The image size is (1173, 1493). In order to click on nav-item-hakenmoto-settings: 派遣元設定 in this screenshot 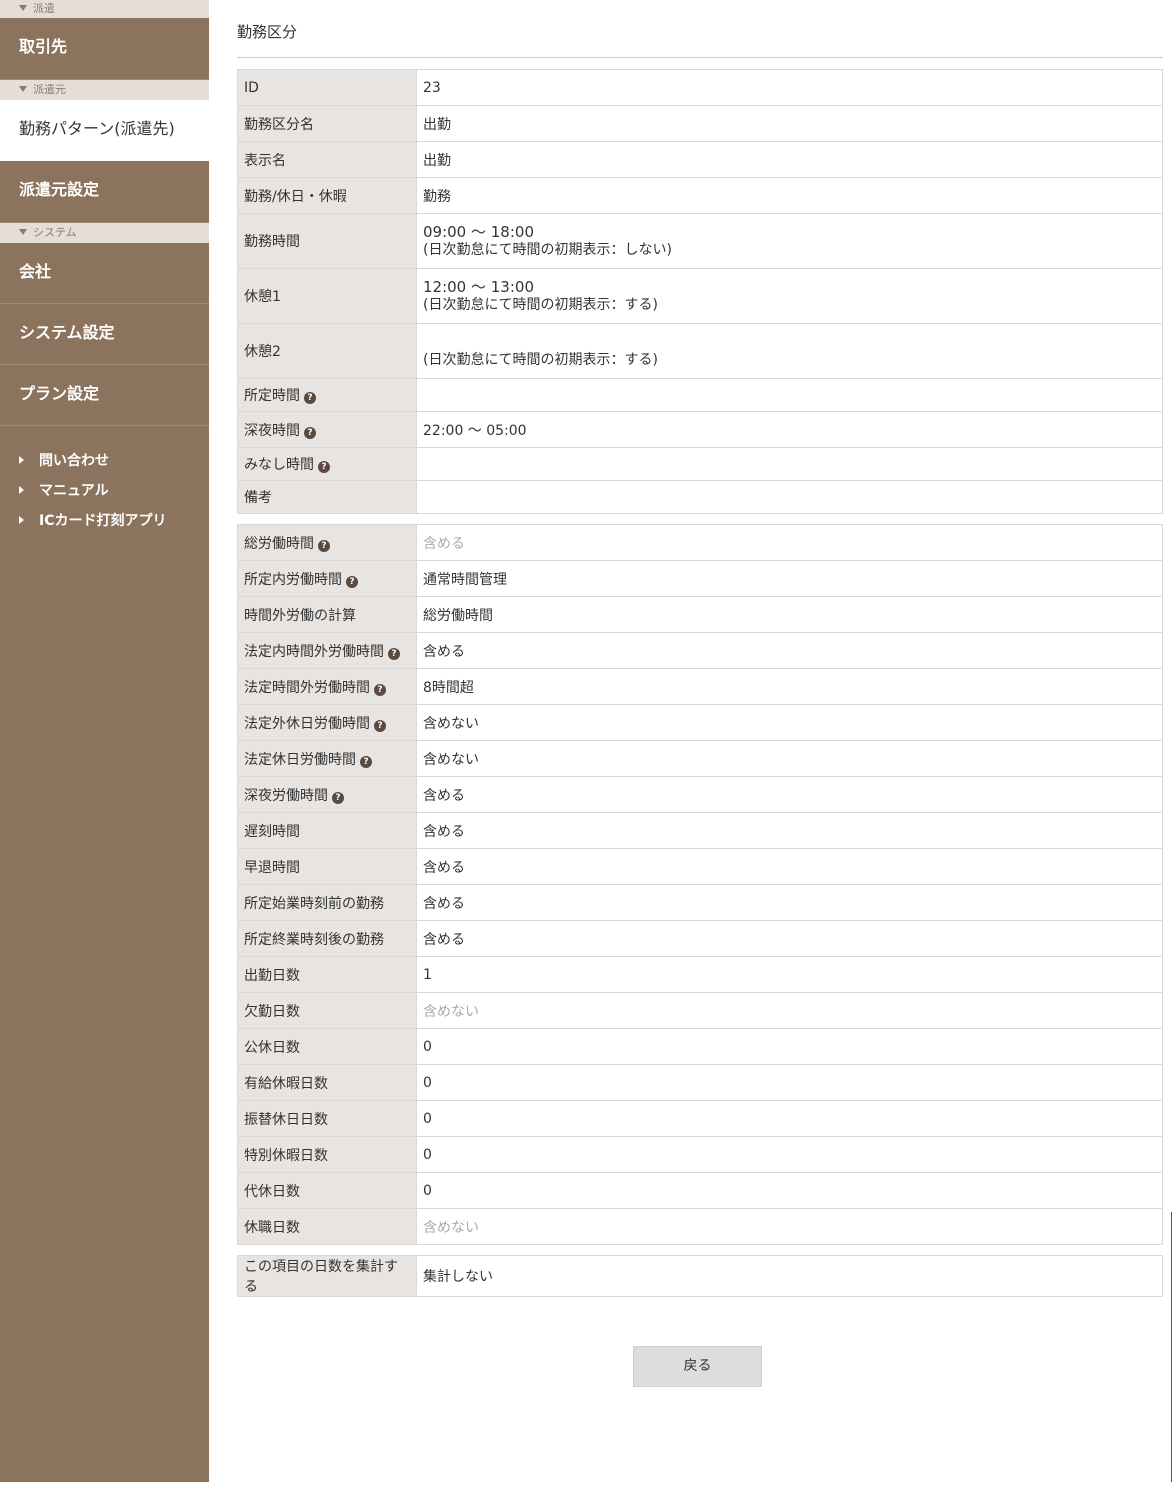, I will do `click(104, 192)`.